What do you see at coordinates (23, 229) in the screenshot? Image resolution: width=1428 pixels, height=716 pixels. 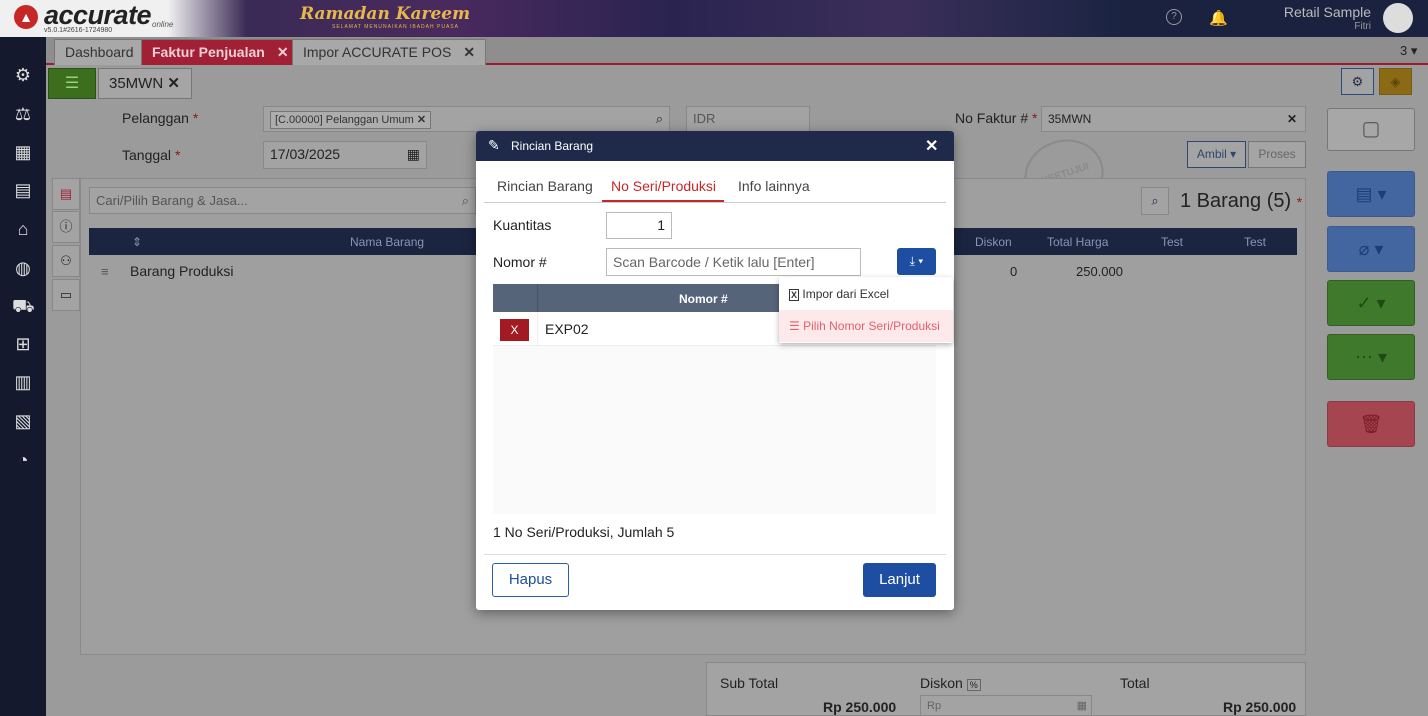 I see `bank-icon: ⌂` at bounding box center [23, 229].